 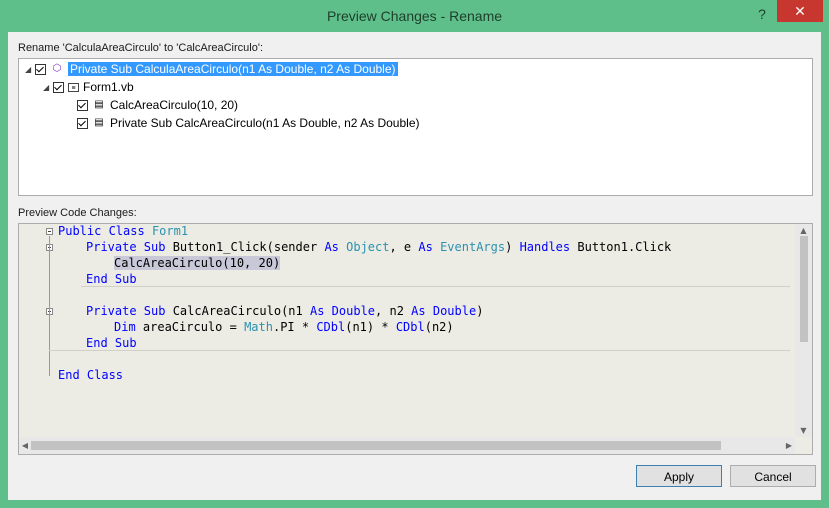 What do you see at coordinates (57, 68) in the screenshot?
I see `method-icon: ⬡` at bounding box center [57, 68].